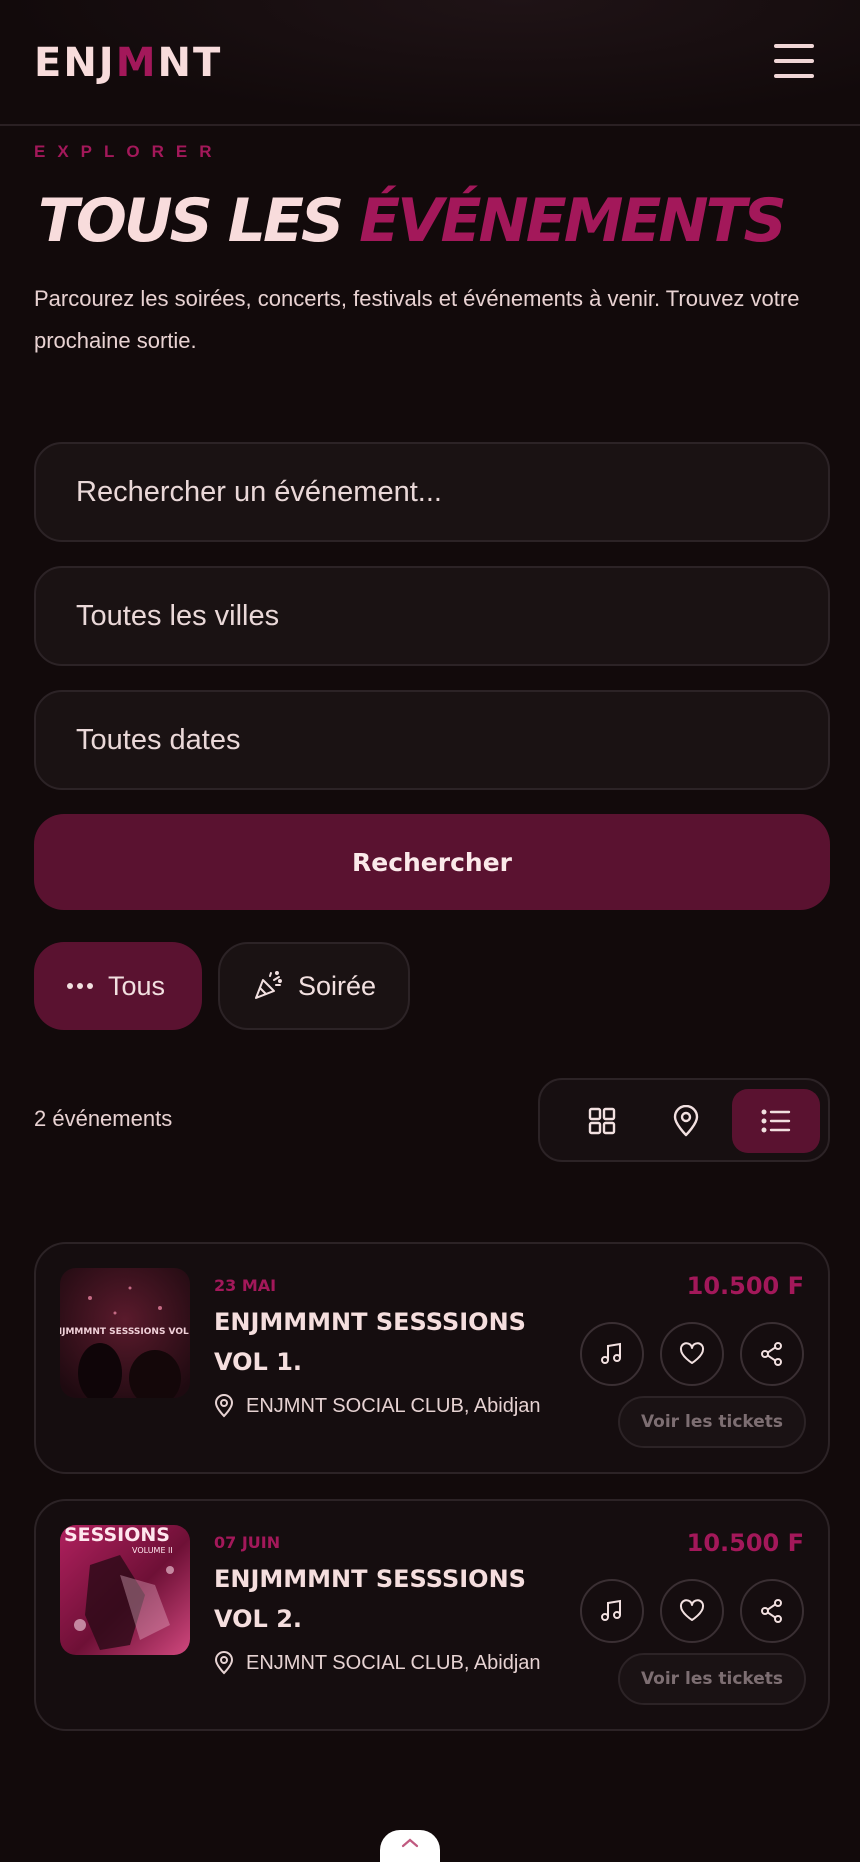 This screenshot has height=1862, width=860. Describe the element at coordinates (336, 985) in the screenshot. I see `filter-chip-label: Soirée` at that location.